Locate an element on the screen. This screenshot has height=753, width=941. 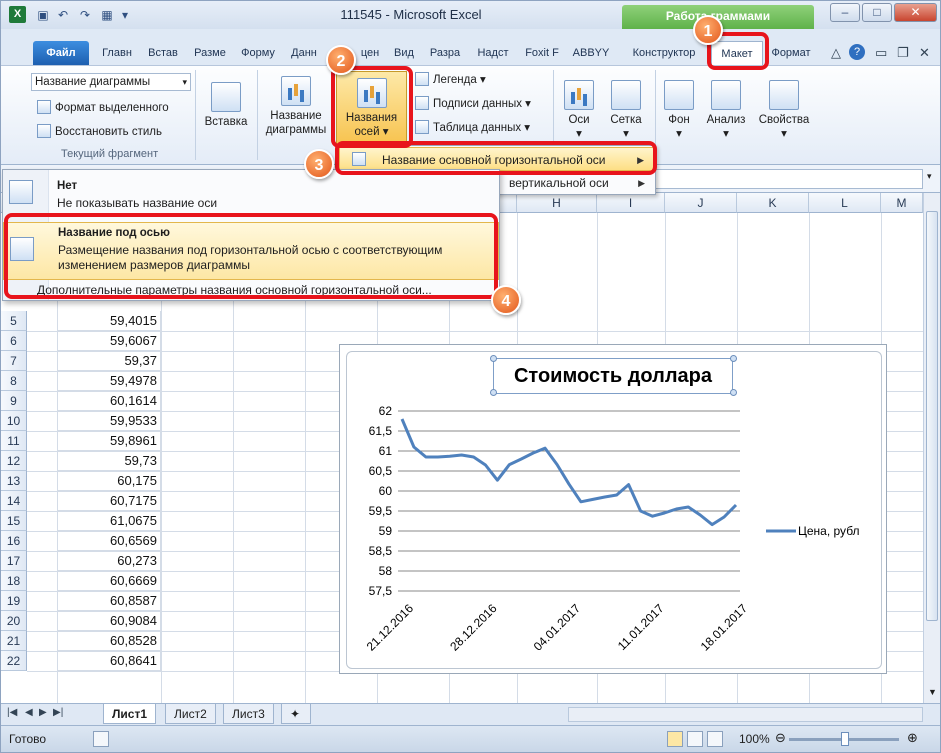
row-header: 14 is located at coordinates (14, 501).